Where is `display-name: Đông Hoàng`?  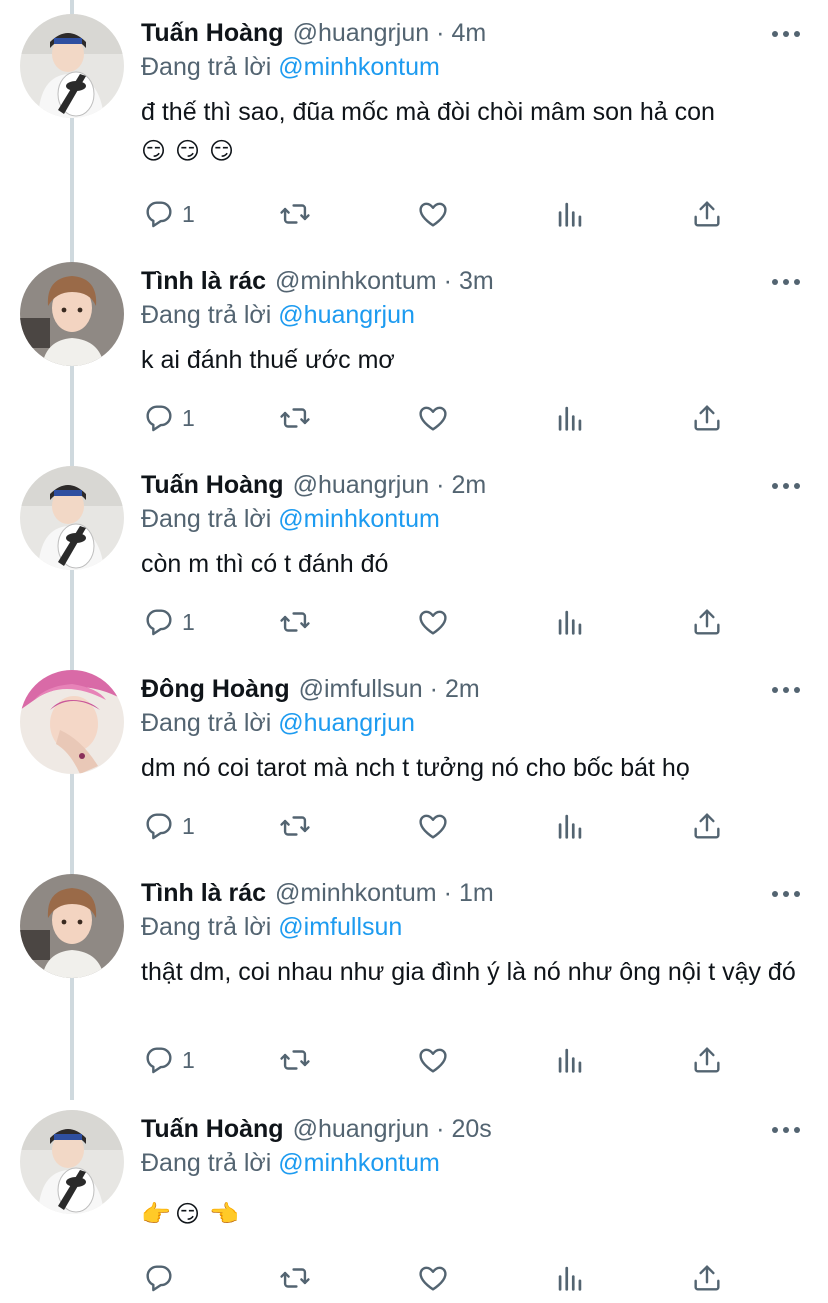
display-name: Đông Hoàng is located at coordinates (215, 689).